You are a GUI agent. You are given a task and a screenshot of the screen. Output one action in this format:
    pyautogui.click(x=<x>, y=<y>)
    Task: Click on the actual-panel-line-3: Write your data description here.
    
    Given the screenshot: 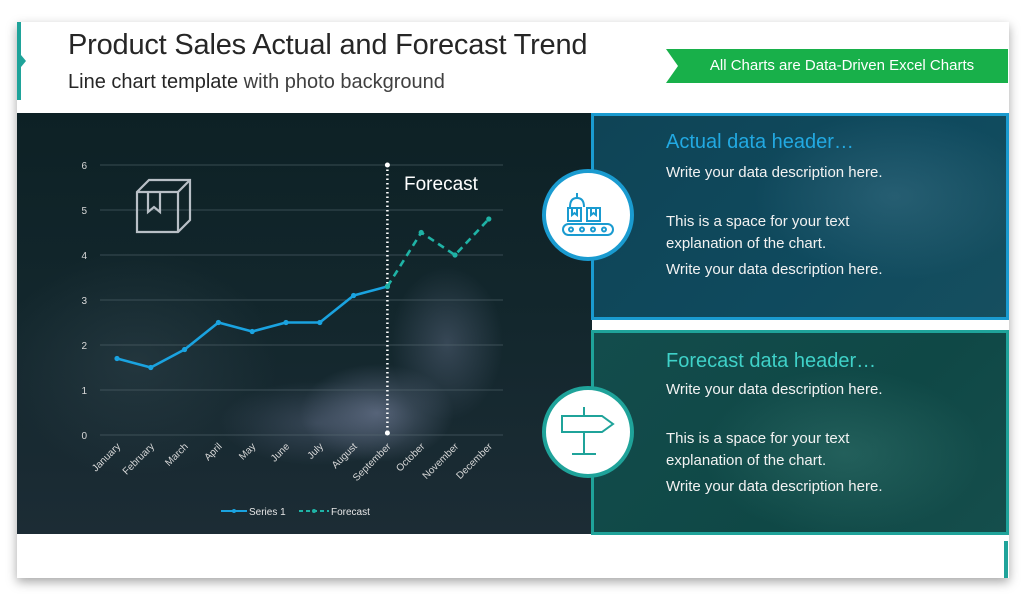 What is the action you would take?
    pyautogui.click(x=774, y=269)
    